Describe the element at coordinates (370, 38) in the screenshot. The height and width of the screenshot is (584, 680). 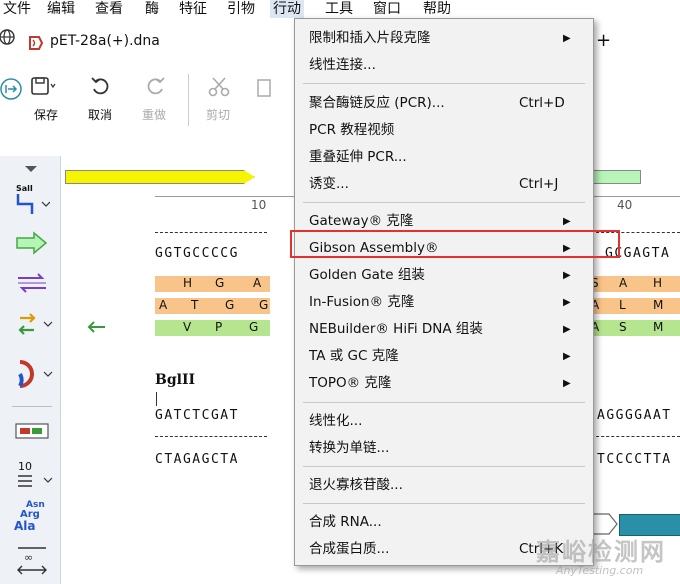
I see `menu-item-label: 限制和插入片段克隆` at that location.